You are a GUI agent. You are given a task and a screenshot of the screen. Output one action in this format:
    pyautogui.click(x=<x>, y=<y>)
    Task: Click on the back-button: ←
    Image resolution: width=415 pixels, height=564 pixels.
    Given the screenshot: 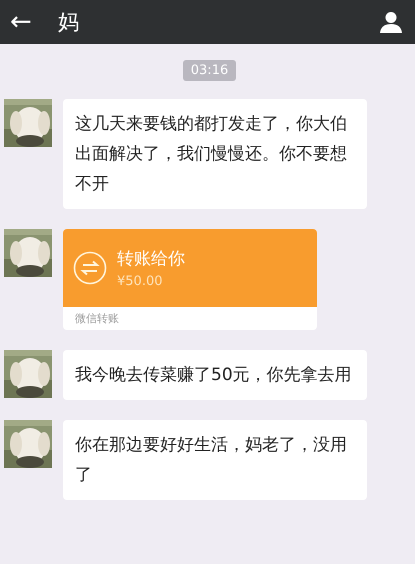 What is the action you would take?
    pyautogui.click(x=21, y=22)
    